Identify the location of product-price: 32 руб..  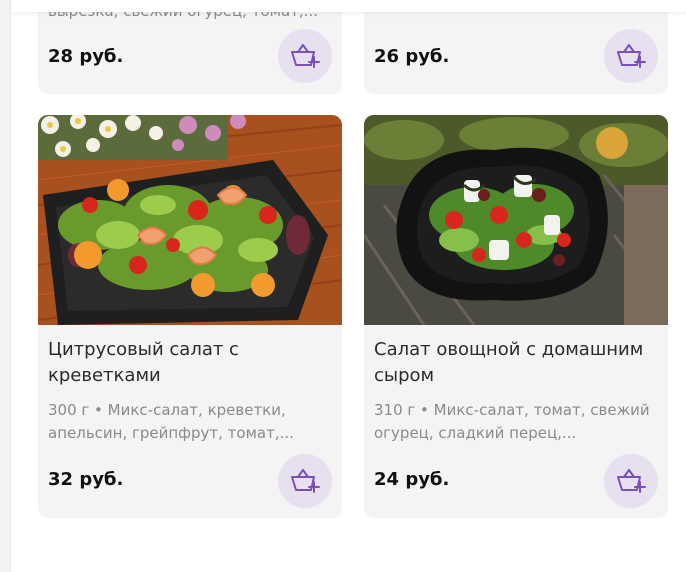
(86, 479).